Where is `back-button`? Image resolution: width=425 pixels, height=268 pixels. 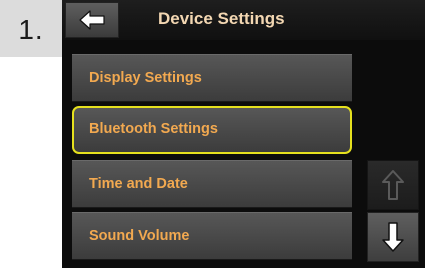 back-button is located at coordinates (92, 20).